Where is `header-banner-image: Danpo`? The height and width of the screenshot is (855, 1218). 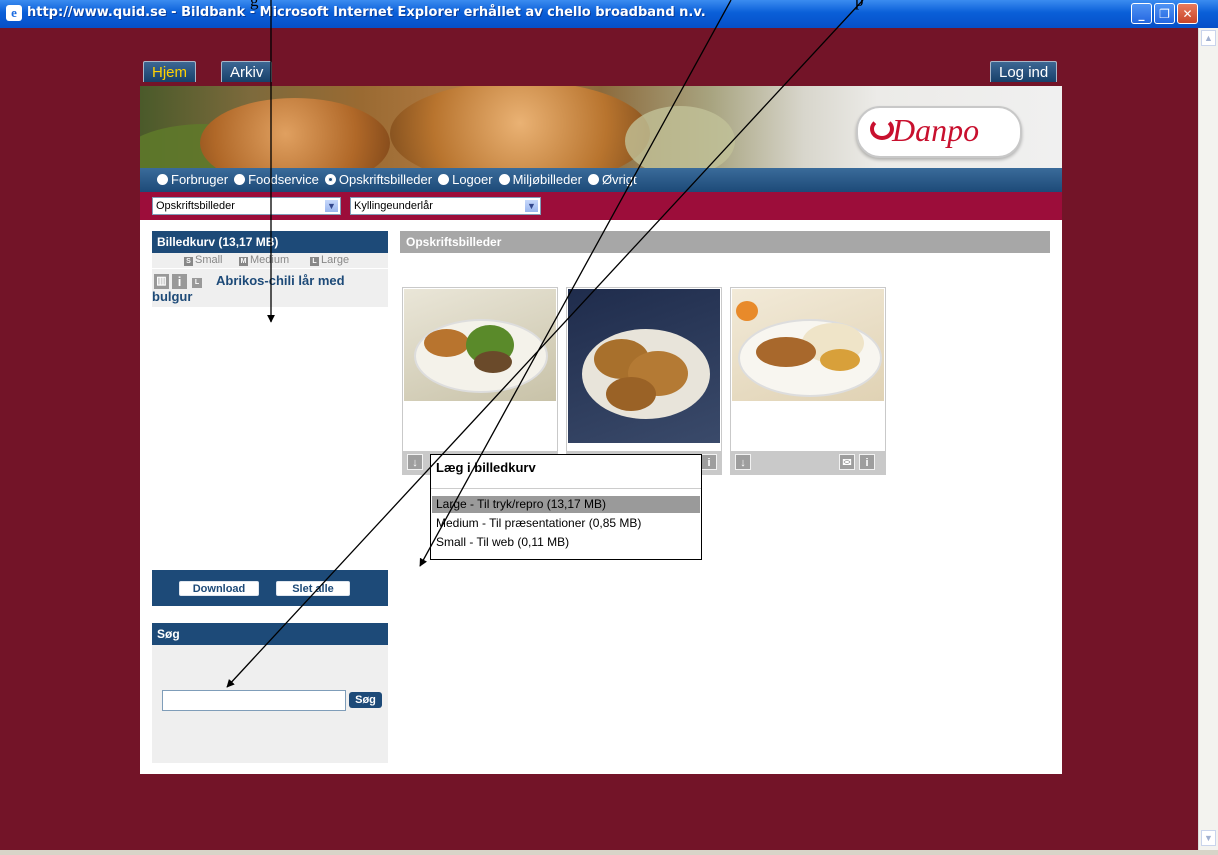
header-banner-image: Danpo is located at coordinates (601, 127).